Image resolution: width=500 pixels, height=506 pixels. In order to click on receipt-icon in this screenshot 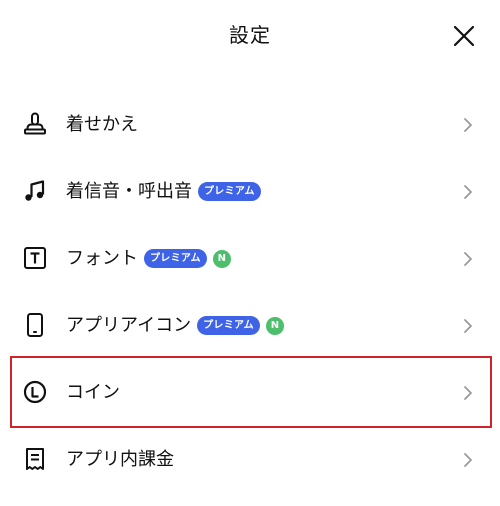, I will do `click(35, 459)`.